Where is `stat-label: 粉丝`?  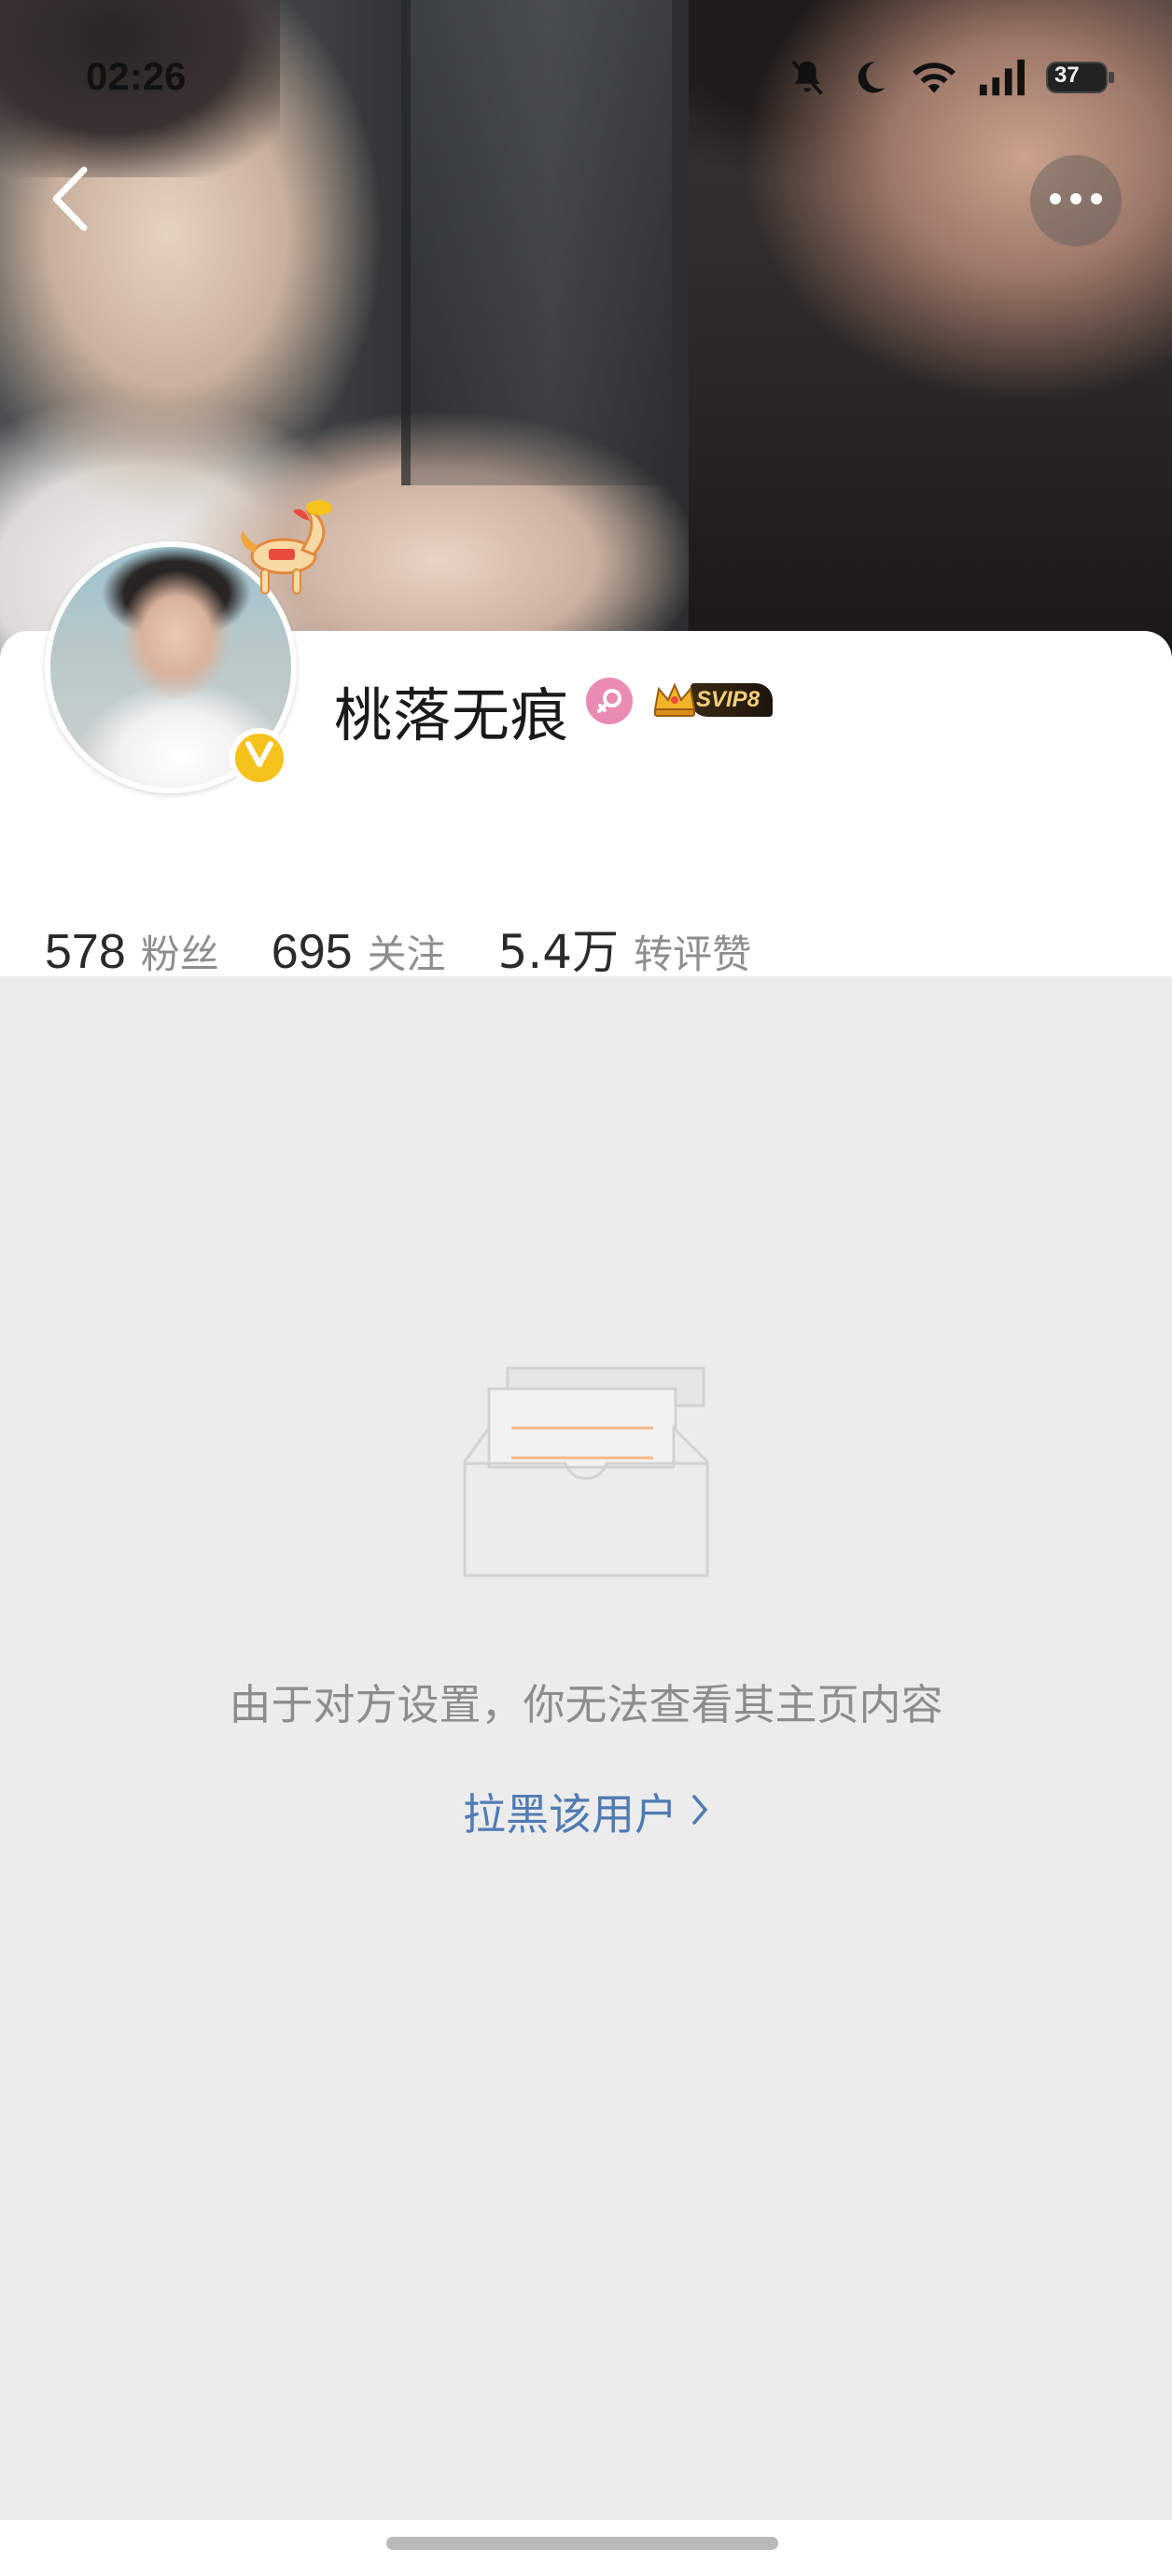 stat-label: 粉丝 is located at coordinates (179, 954).